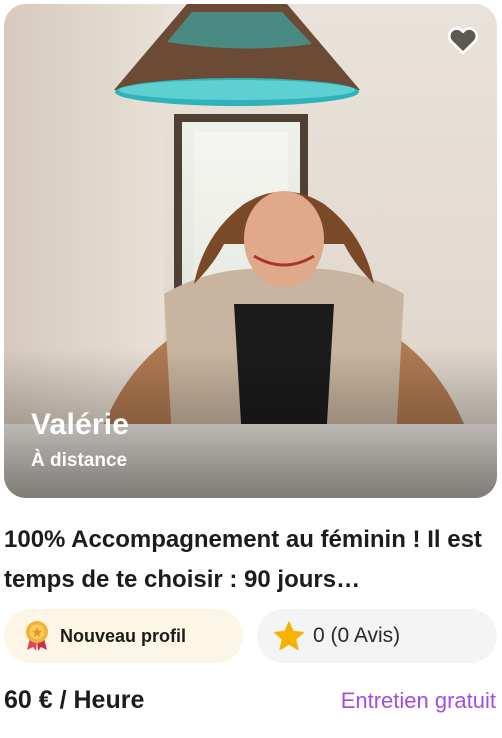 The height and width of the screenshot is (738, 502). Describe the element at coordinates (37, 636) in the screenshot. I see `award-ribbon-icon` at that location.